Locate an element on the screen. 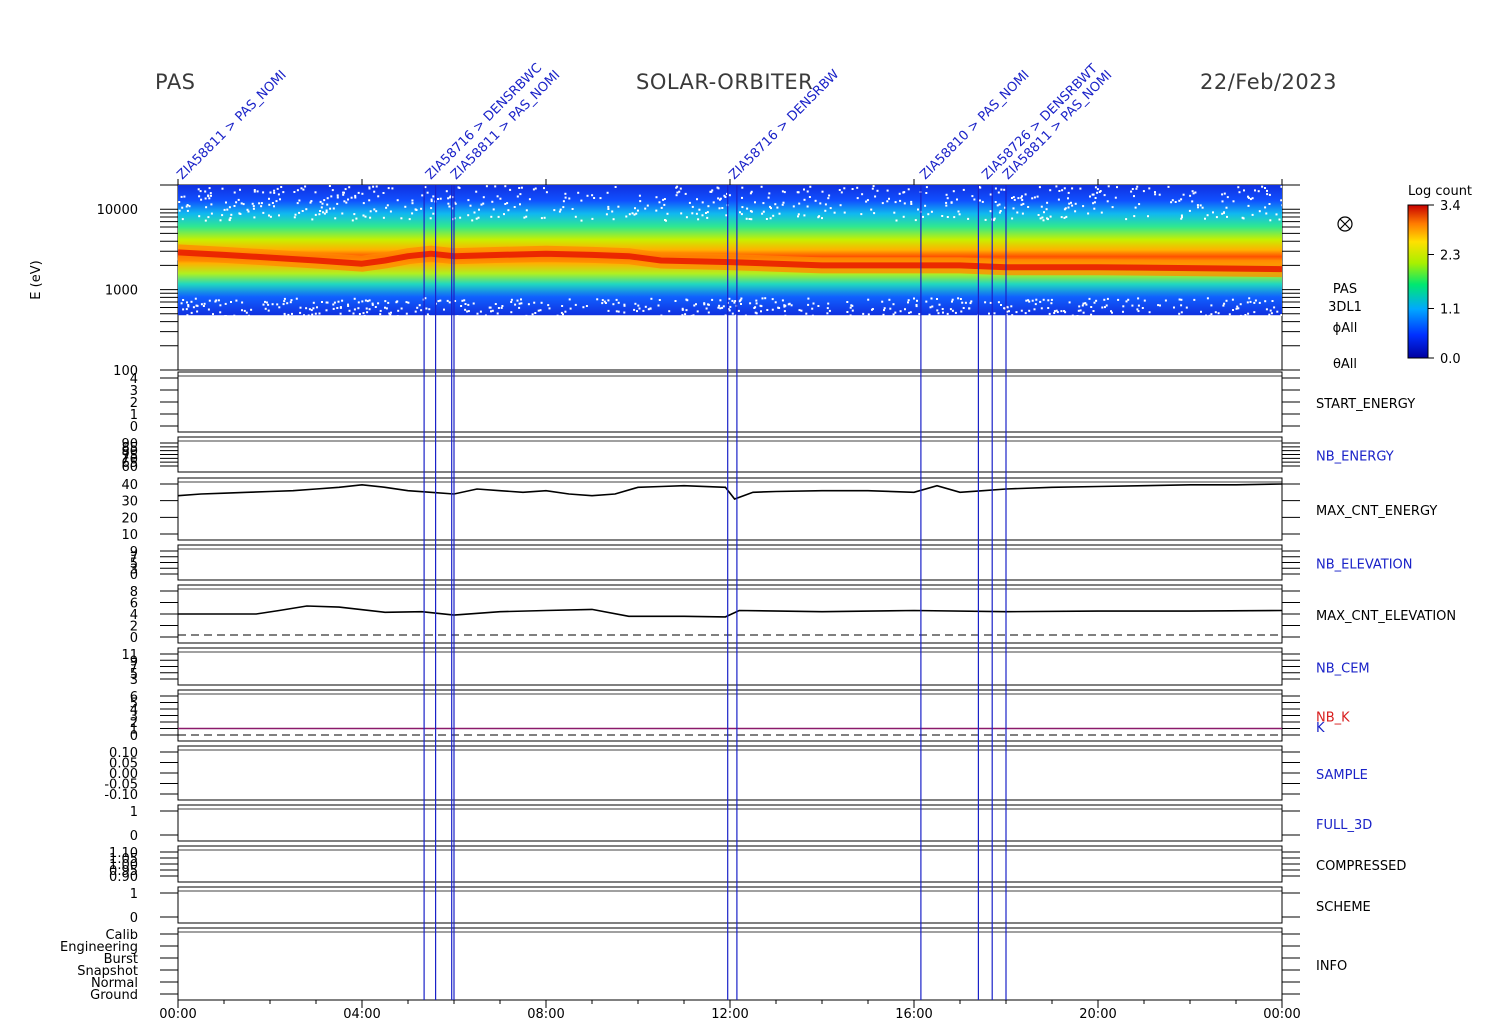 This screenshot has height=1020, width=1512. panel-frame is located at coordinates (730, 562).